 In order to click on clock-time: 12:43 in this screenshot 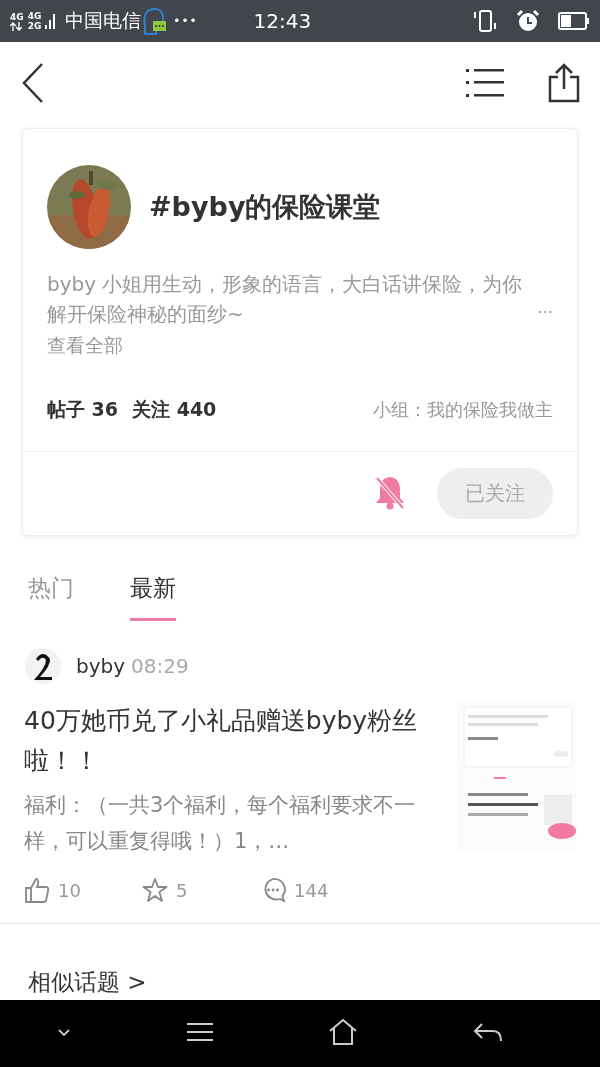, I will do `click(282, 21)`.